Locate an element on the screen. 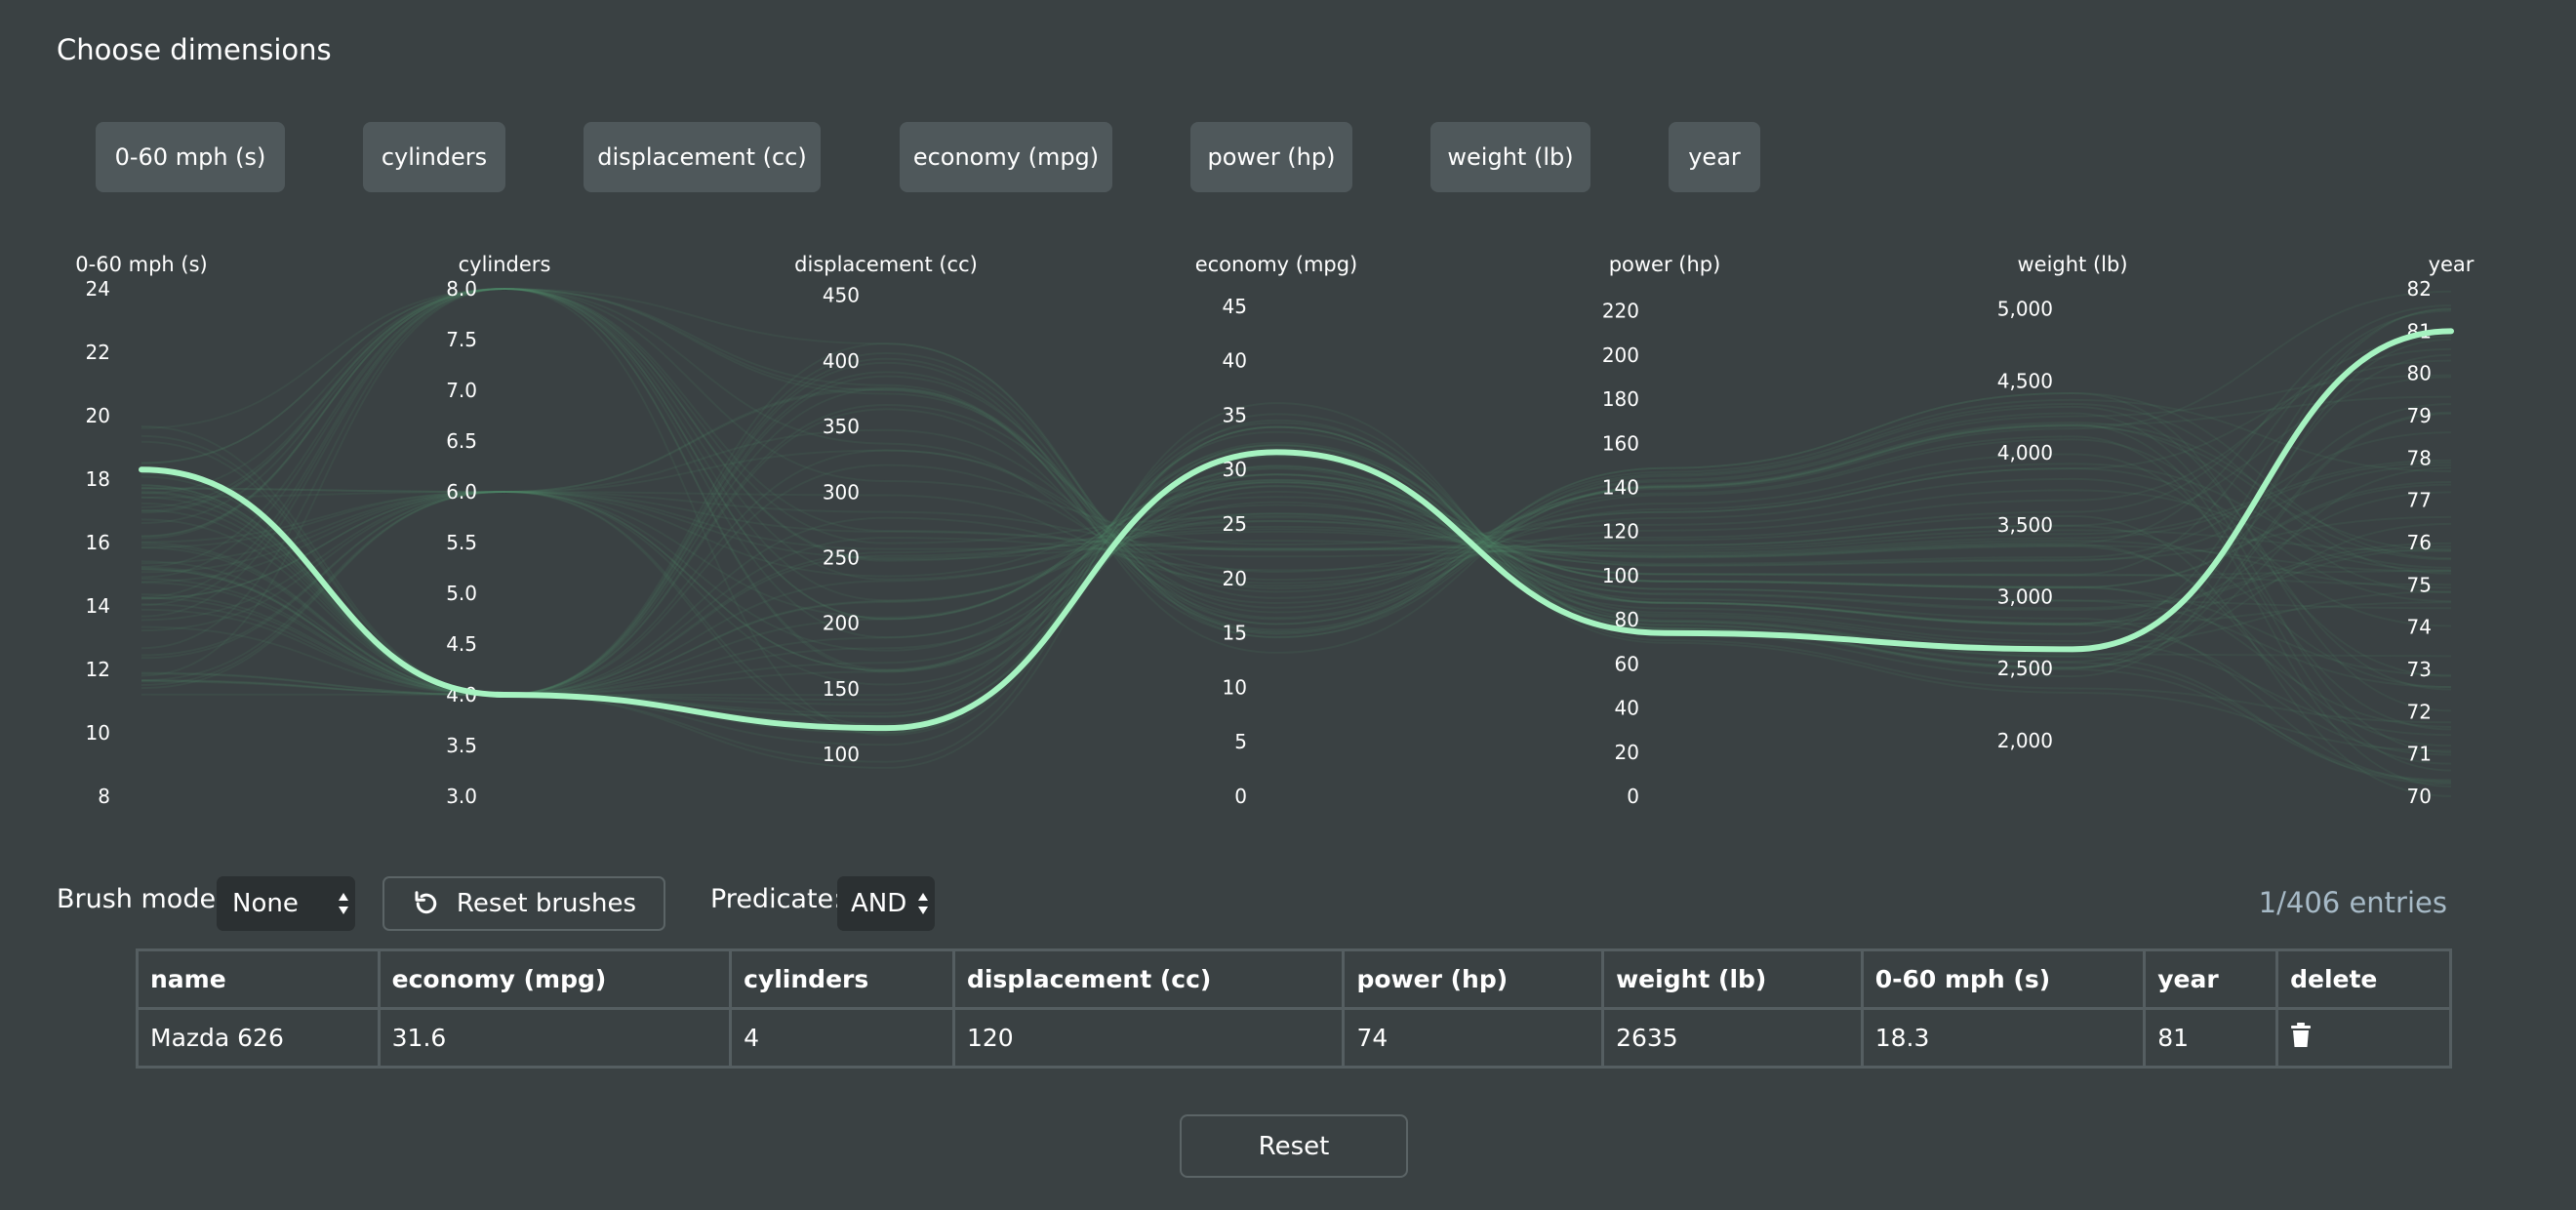  cell-name: Mazda 626 is located at coordinates (258, 1038).